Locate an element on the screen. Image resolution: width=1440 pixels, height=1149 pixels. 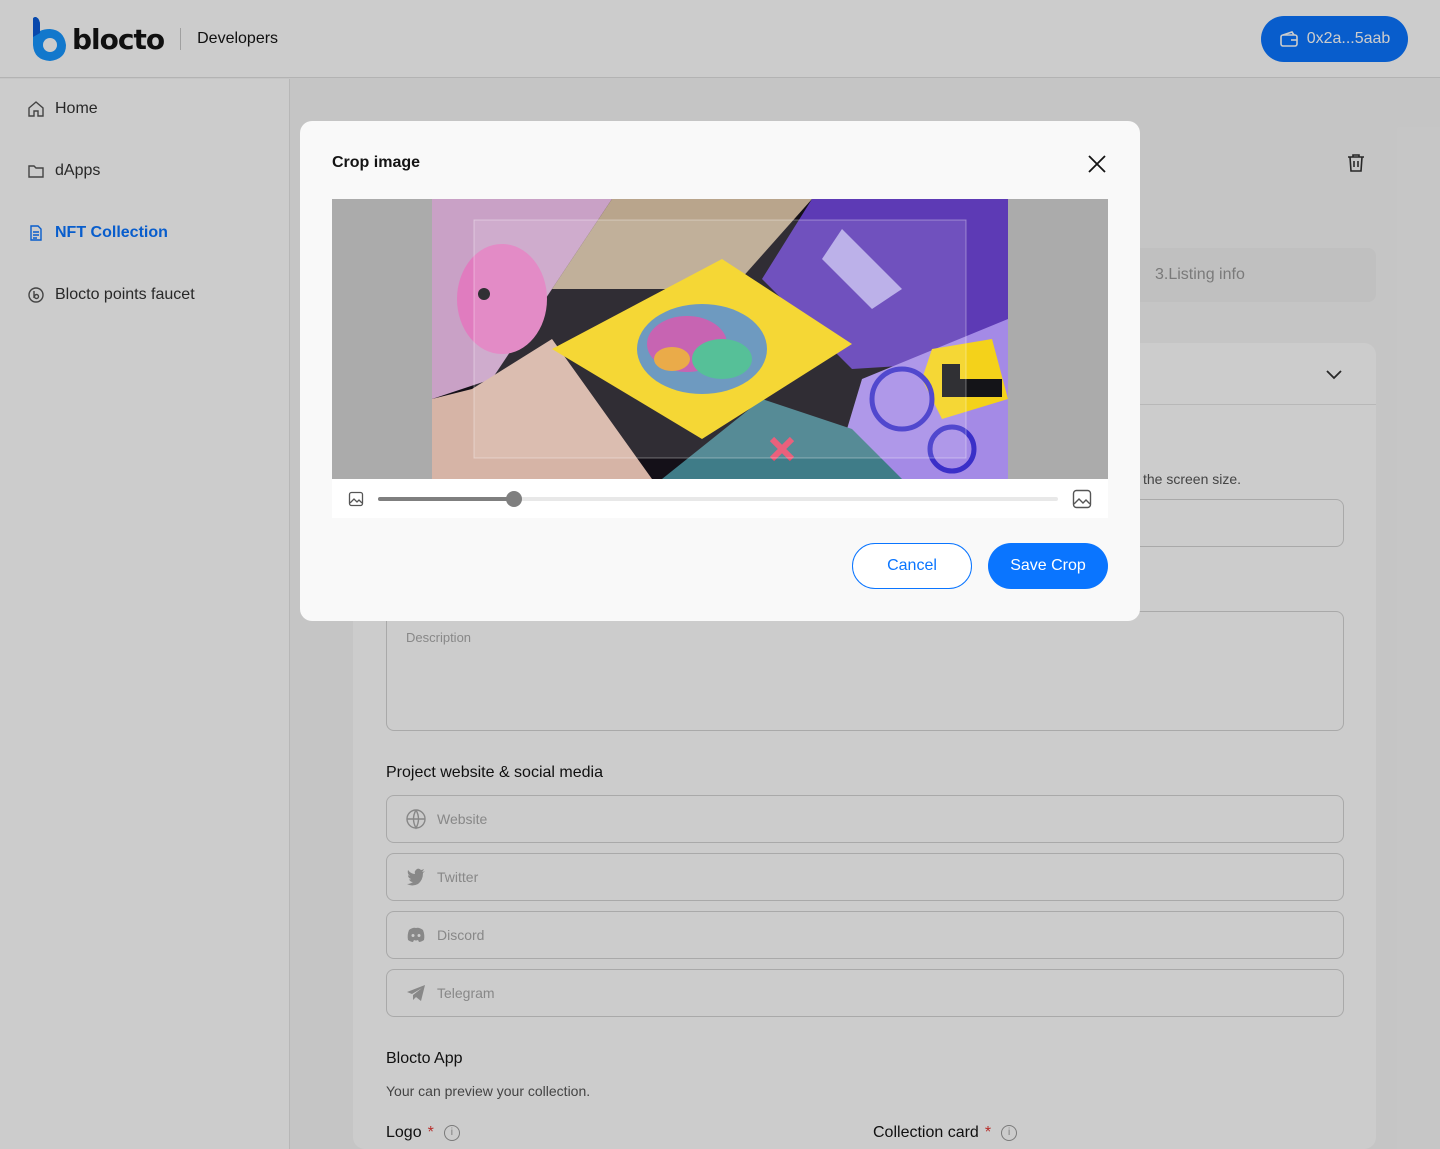
cancel-button: Cancel is located at coordinates (912, 566).